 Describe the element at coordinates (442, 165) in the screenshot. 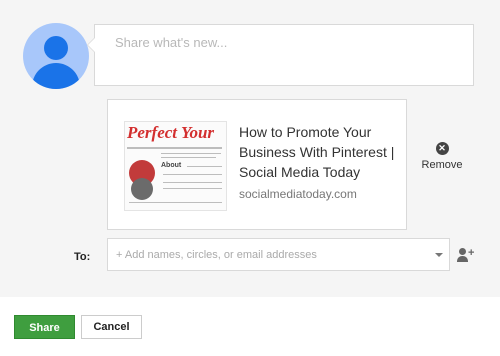

I see `remove-label: Remove` at that location.